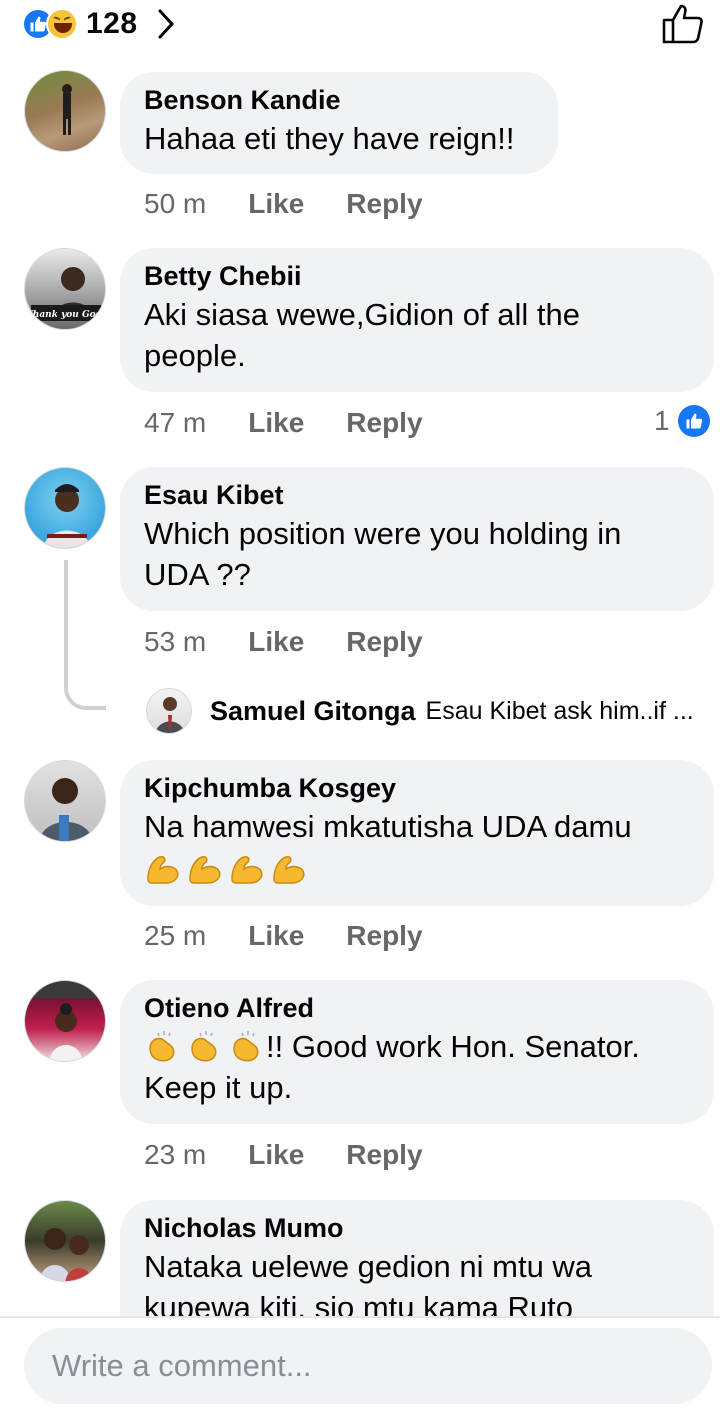 The width and height of the screenshot is (720, 1409). Describe the element at coordinates (662, 420) in the screenshot. I see `like-count: 1` at that location.